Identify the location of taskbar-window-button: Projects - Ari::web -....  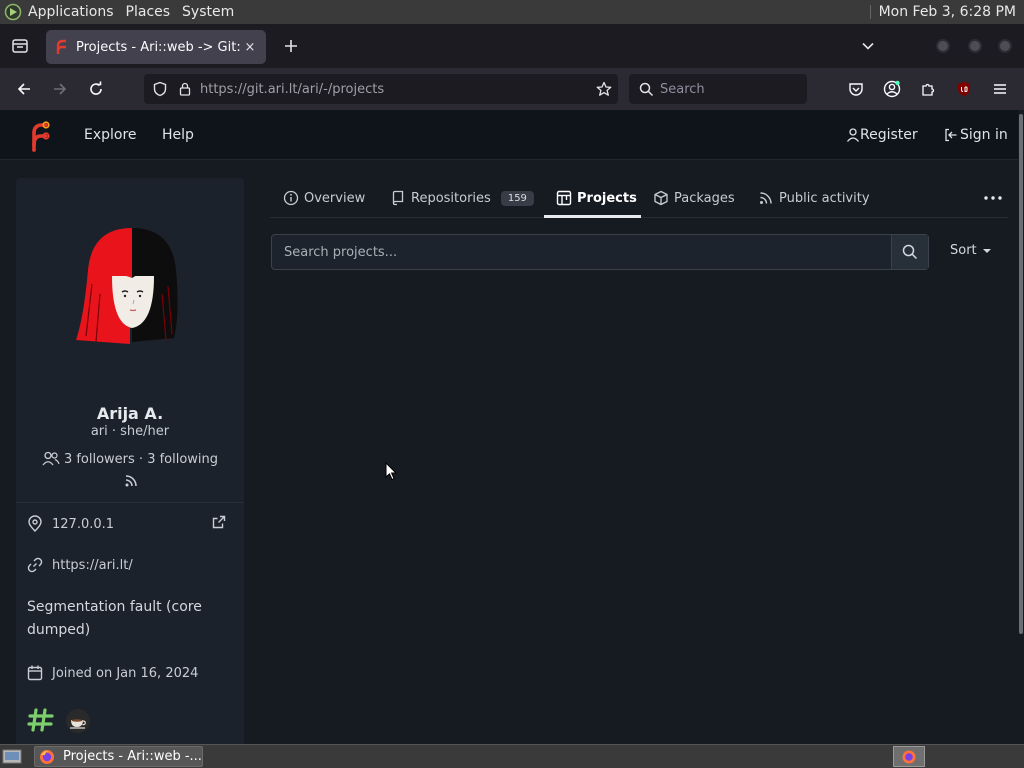
(118, 756).